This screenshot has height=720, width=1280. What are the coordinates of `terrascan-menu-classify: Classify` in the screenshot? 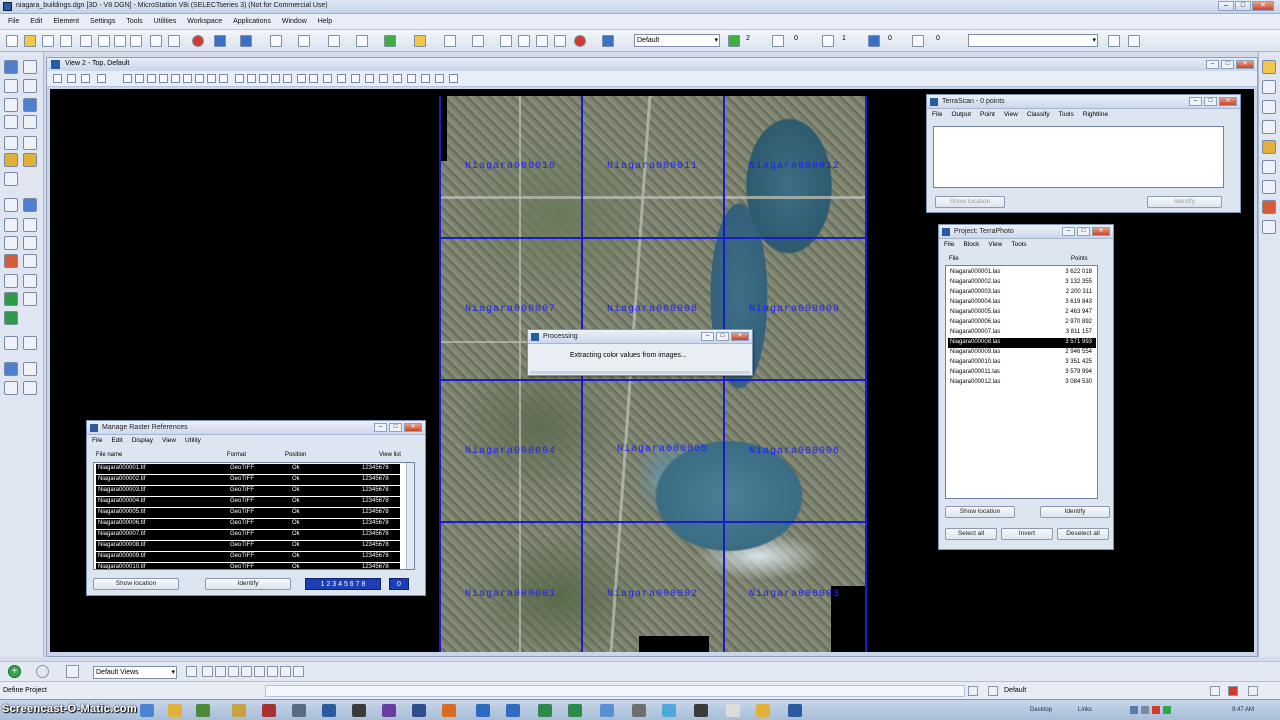 It's located at (1038, 114).